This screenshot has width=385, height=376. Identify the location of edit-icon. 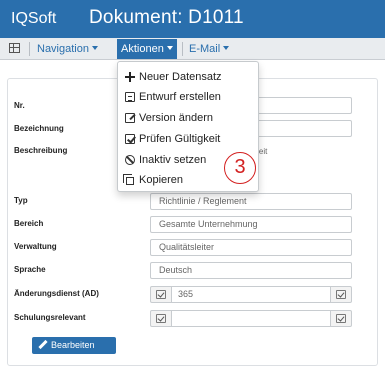
(130, 118).